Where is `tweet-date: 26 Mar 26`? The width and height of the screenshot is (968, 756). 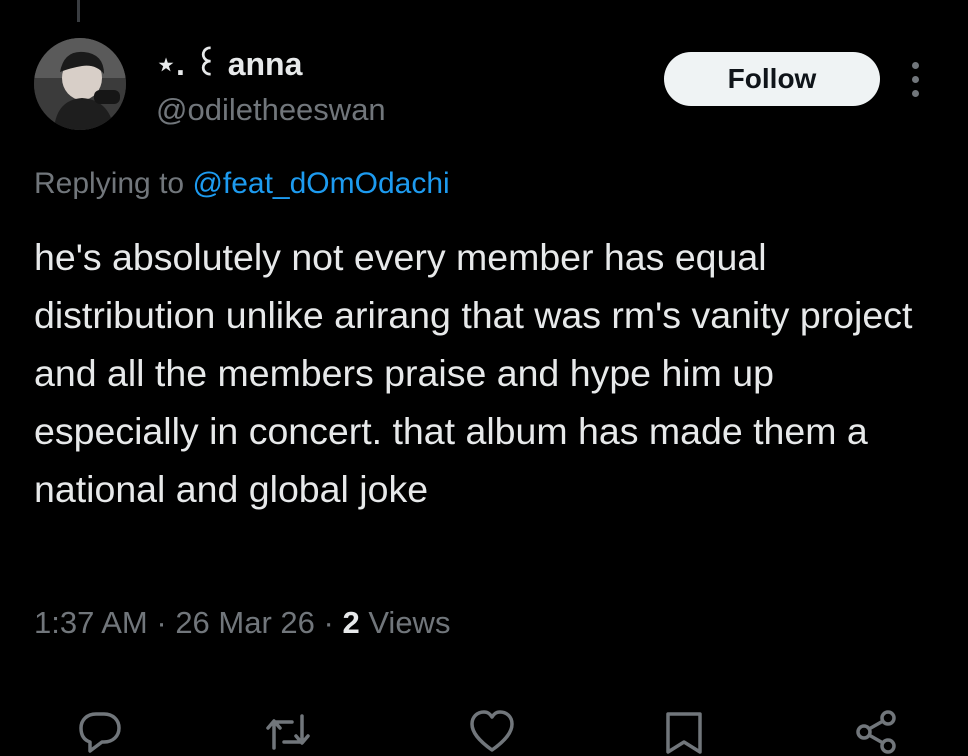
tweet-date: 26 Mar 26 is located at coordinates (245, 622).